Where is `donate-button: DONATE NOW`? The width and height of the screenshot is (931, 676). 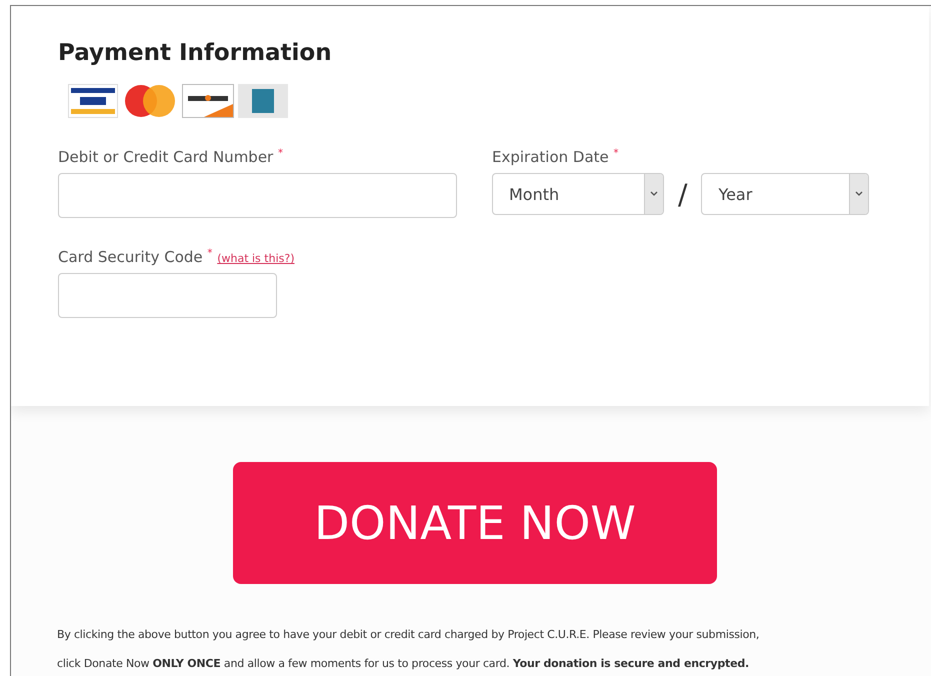 donate-button: DONATE NOW is located at coordinates (475, 523).